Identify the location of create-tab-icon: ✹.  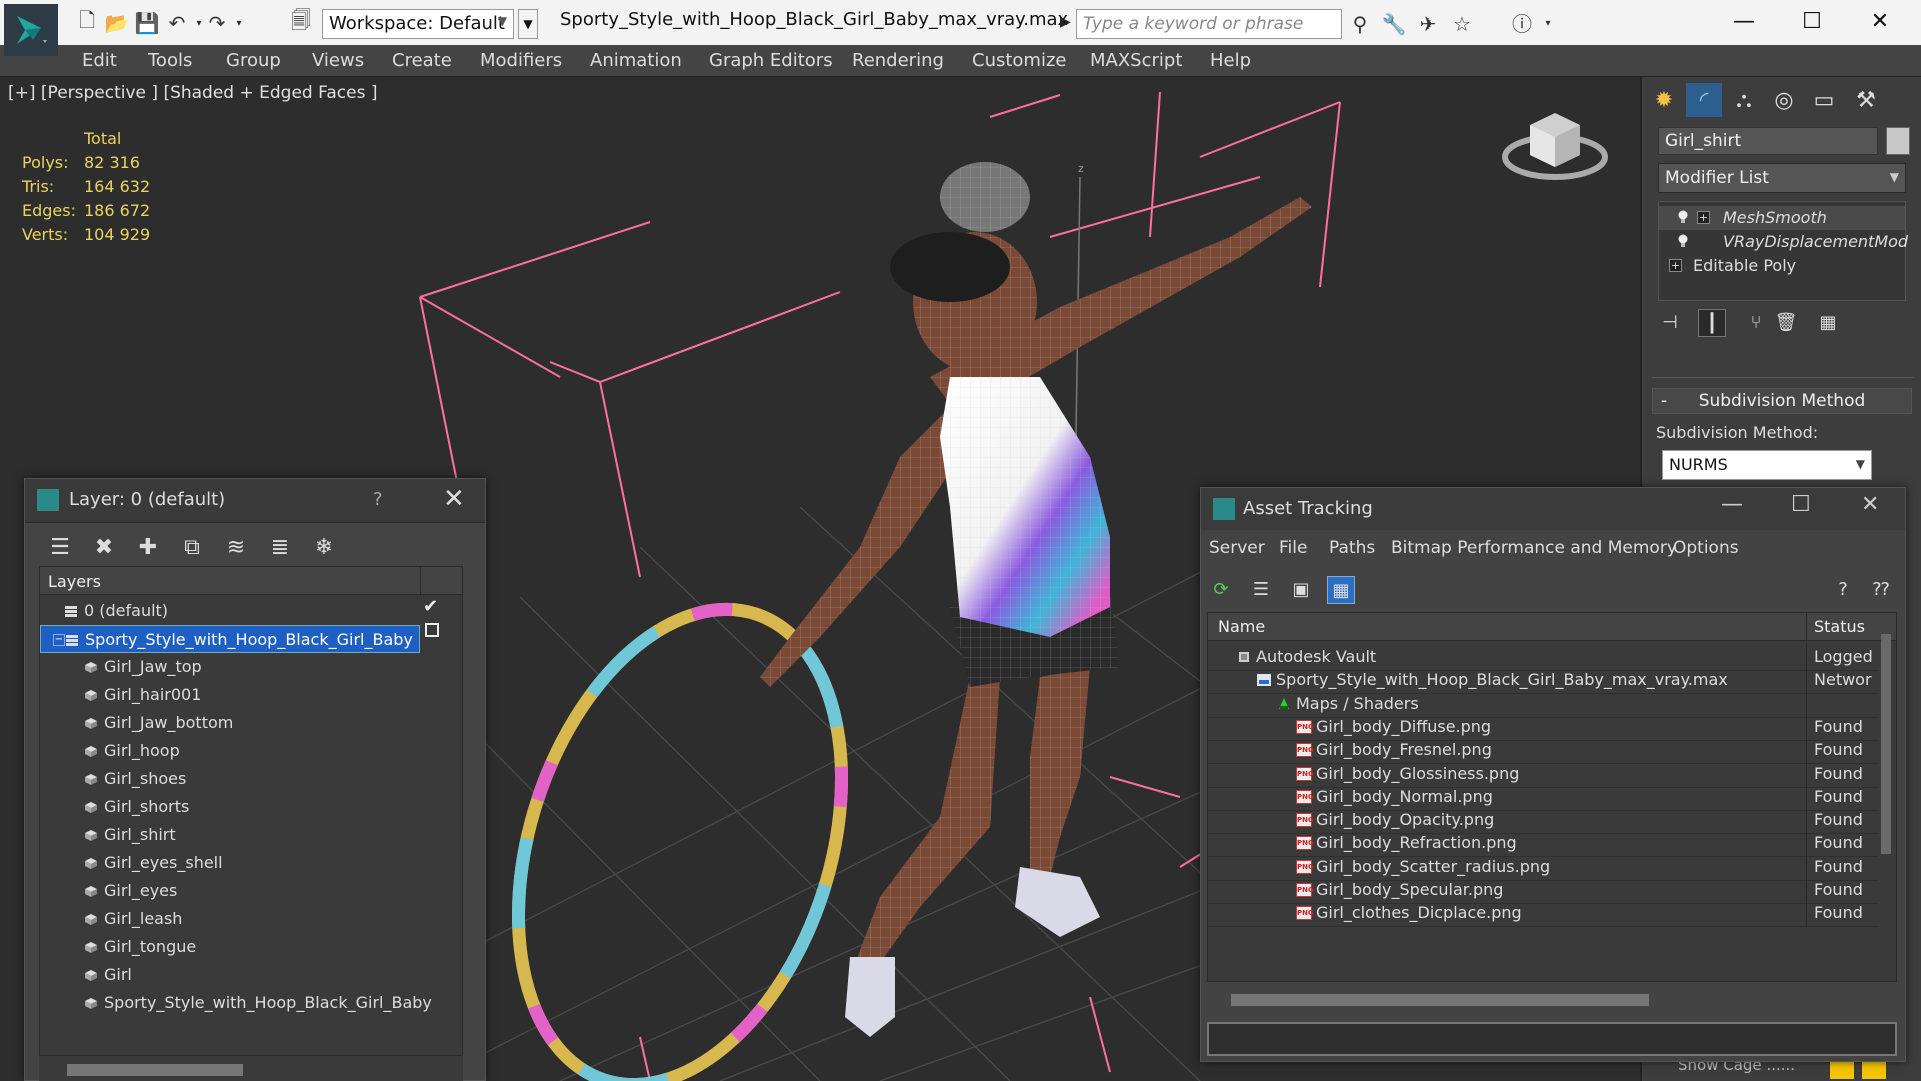
(1664, 100).